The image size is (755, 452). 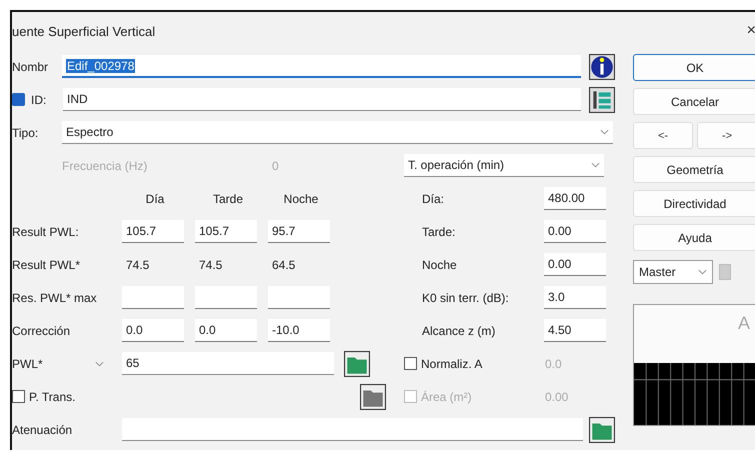 I want to click on dialog-button: OK, so click(x=694, y=67).